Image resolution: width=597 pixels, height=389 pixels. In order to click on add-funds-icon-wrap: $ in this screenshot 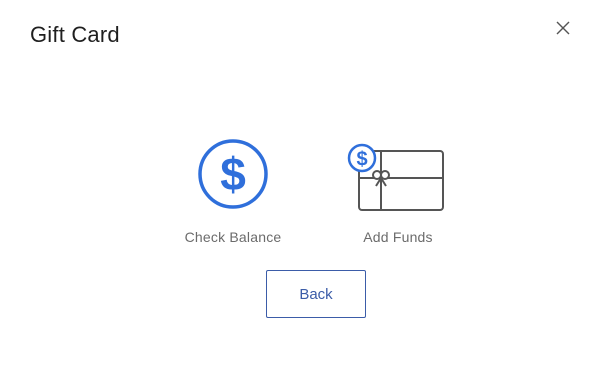, I will do `click(398, 177)`.